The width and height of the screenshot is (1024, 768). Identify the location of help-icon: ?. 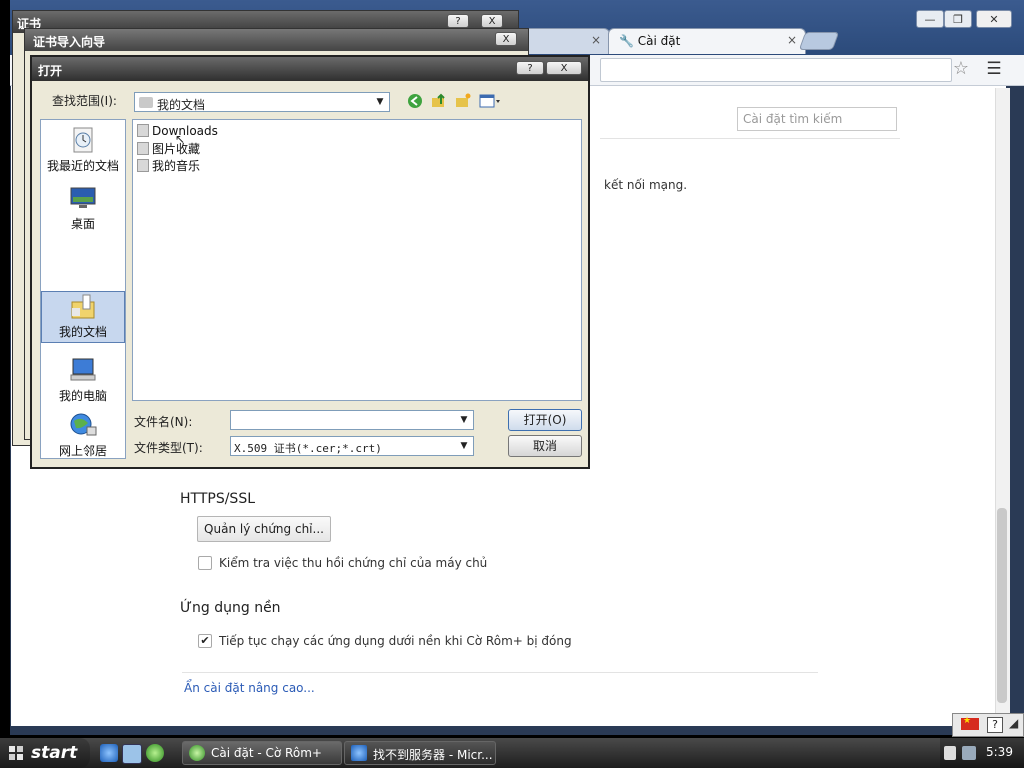
(995, 725).